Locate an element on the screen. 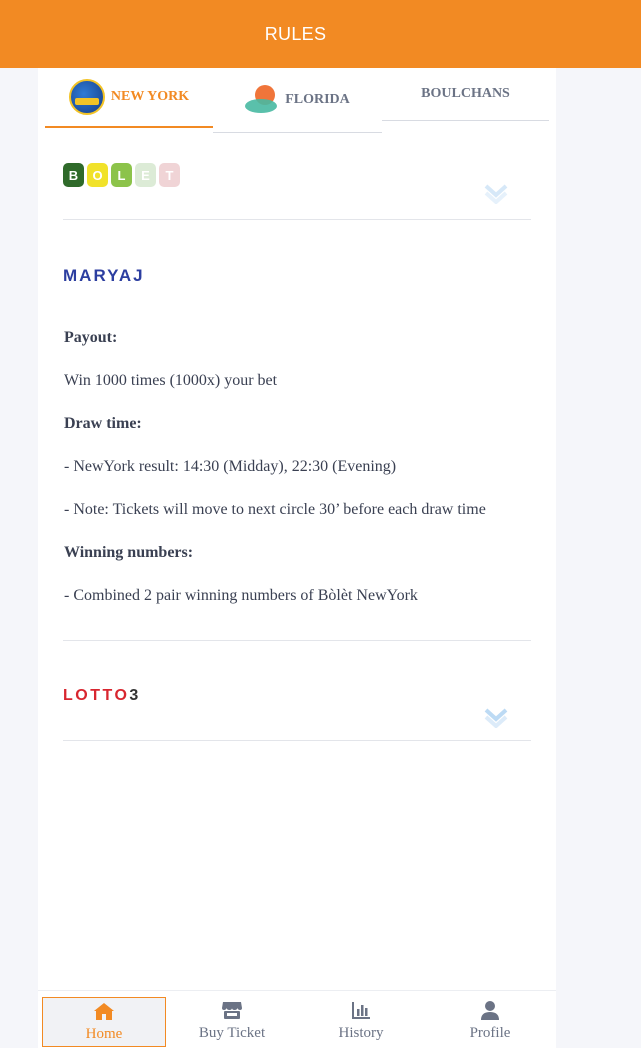 This screenshot has height=1048, width=641. app-header: RULES is located at coordinates (320, 34).